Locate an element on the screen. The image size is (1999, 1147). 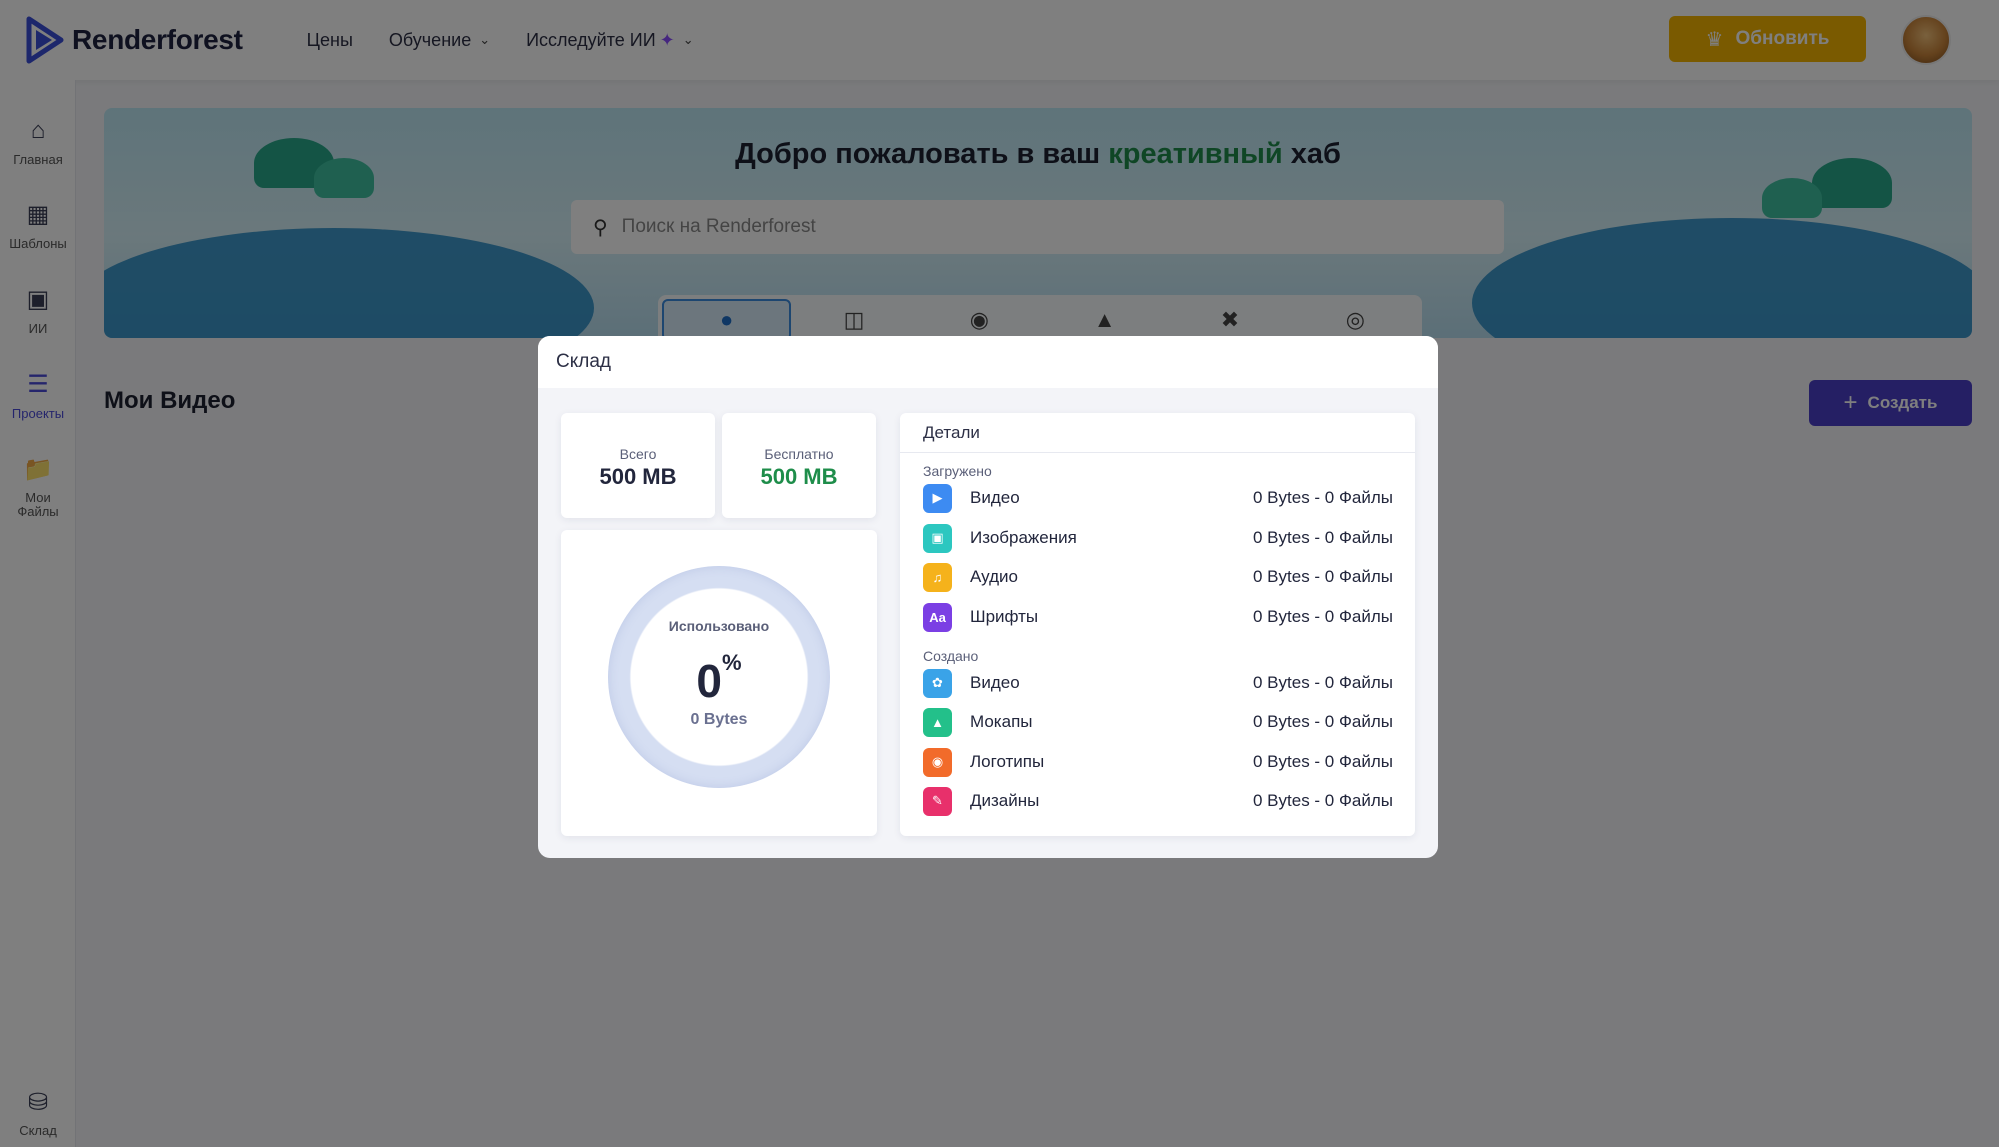
list-item: ♫ Аудио 0 Bytes - 0 Файлы is located at coordinates (1158, 577).